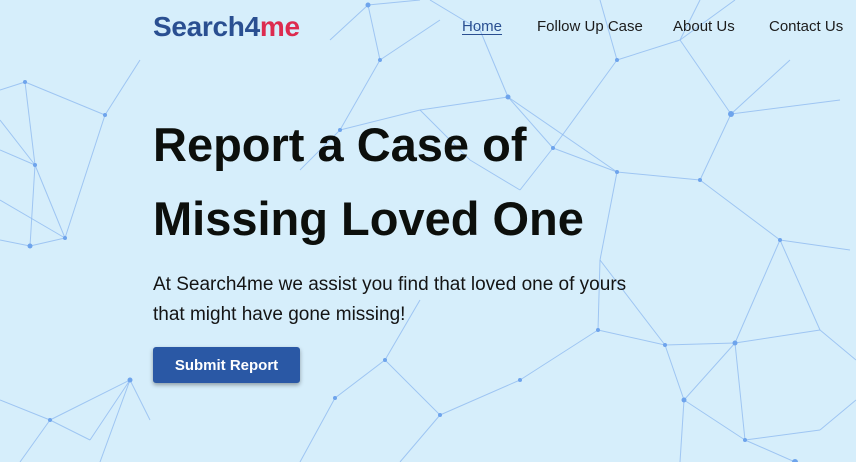 The image size is (856, 462). I want to click on nav-contact-us-link: Contact Us, so click(806, 27).